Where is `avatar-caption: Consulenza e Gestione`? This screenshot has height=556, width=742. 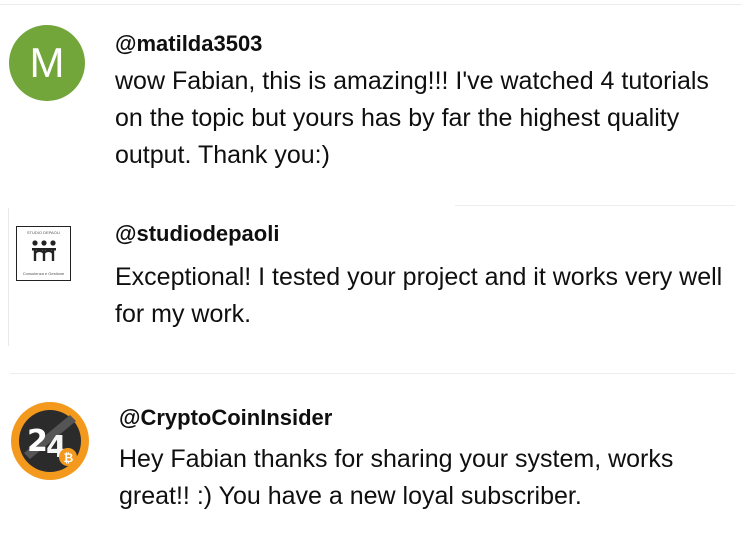
avatar-caption: Consulenza e Gestione is located at coordinates (43, 273).